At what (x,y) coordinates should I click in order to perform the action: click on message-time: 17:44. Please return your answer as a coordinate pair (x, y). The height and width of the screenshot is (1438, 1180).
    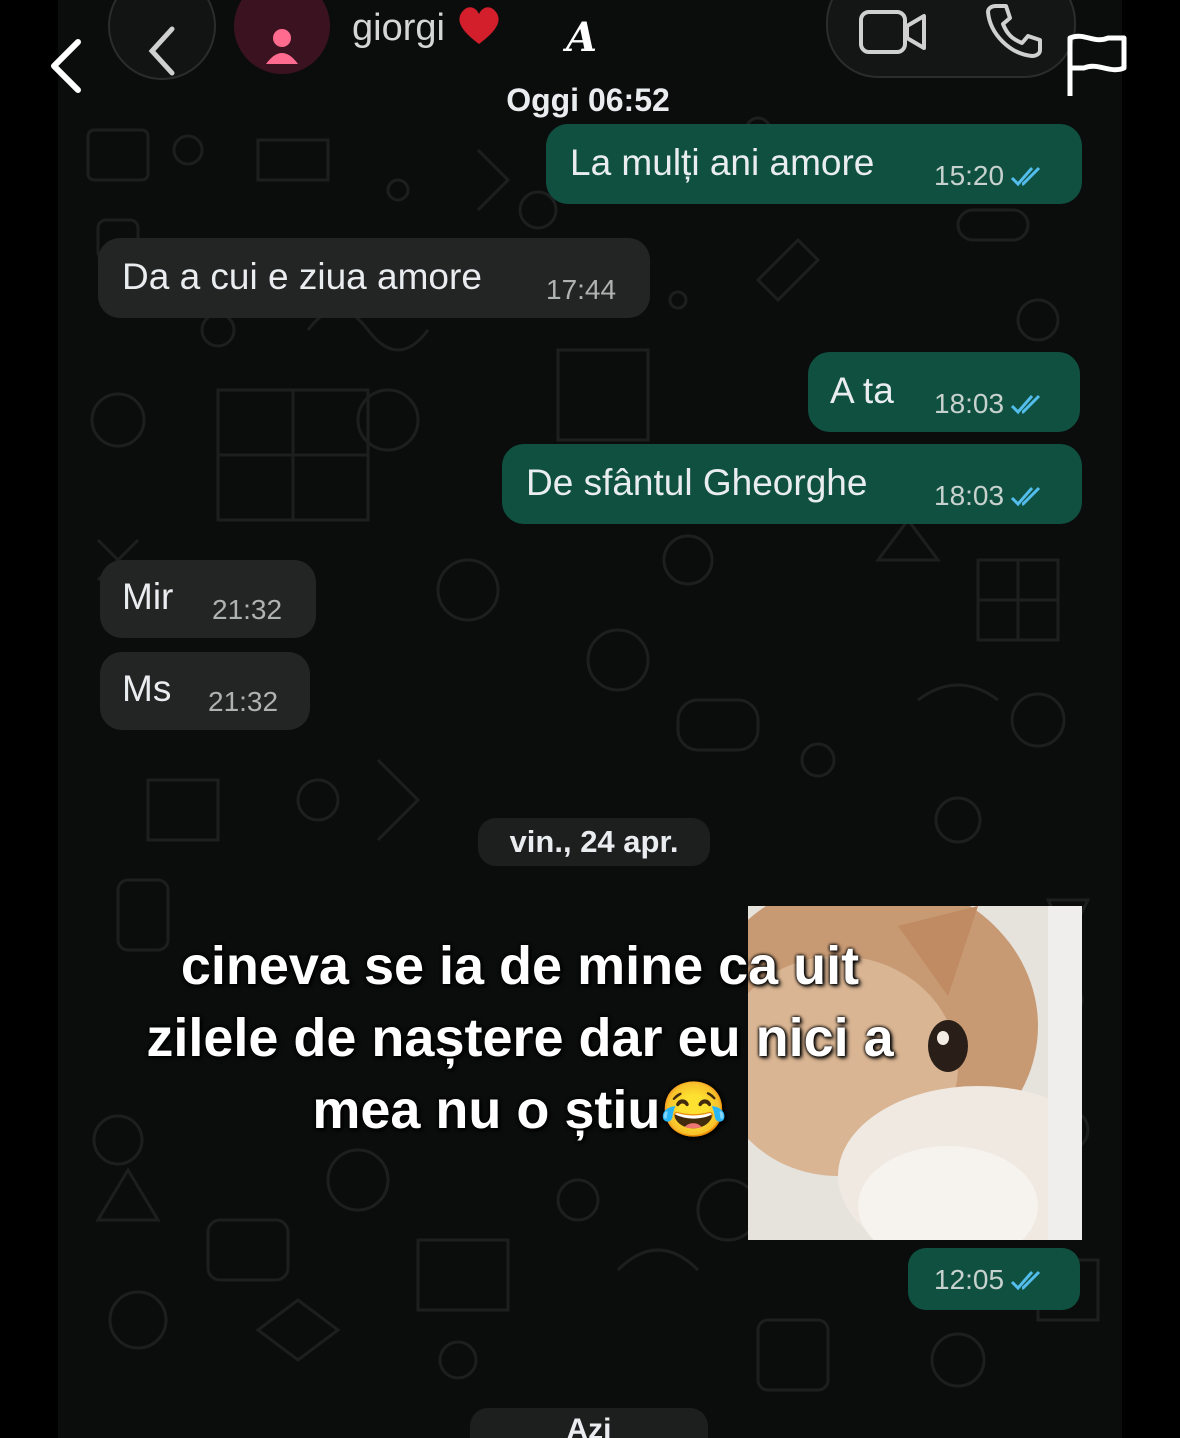
    Looking at the image, I should click on (581, 289).